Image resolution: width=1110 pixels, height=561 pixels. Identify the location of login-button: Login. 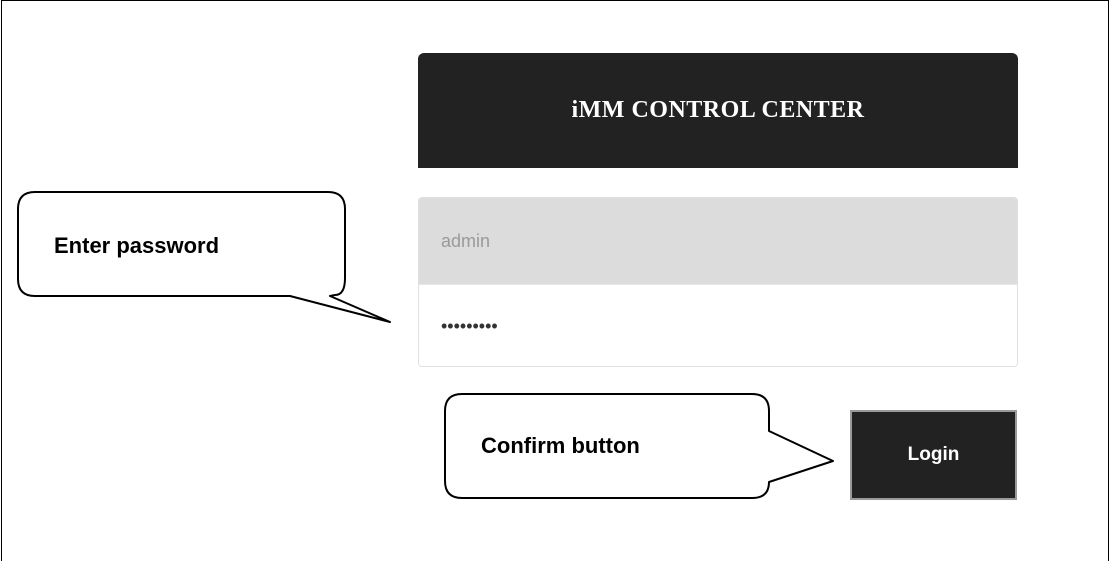
(933, 455).